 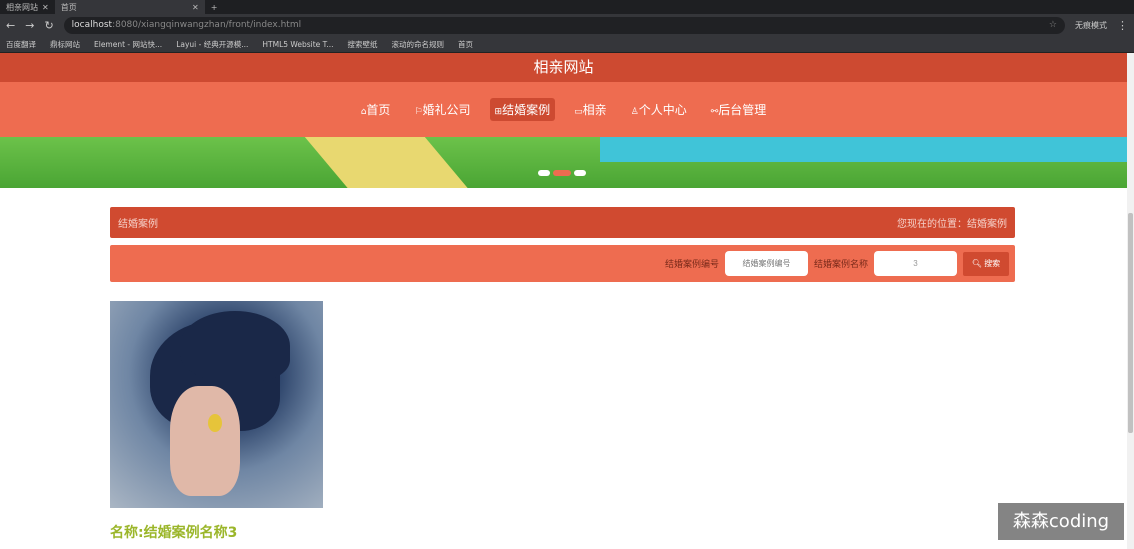 What do you see at coordinates (10, 25) in the screenshot?
I see `back-icon: ←` at bounding box center [10, 25].